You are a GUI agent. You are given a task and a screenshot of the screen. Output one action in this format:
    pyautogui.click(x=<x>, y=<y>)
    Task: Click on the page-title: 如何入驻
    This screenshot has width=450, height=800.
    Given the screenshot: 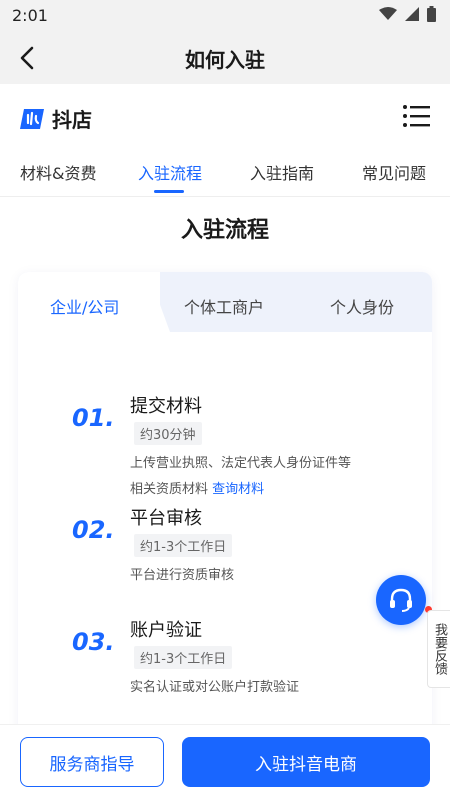 What is the action you would take?
    pyautogui.click(x=225, y=60)
    